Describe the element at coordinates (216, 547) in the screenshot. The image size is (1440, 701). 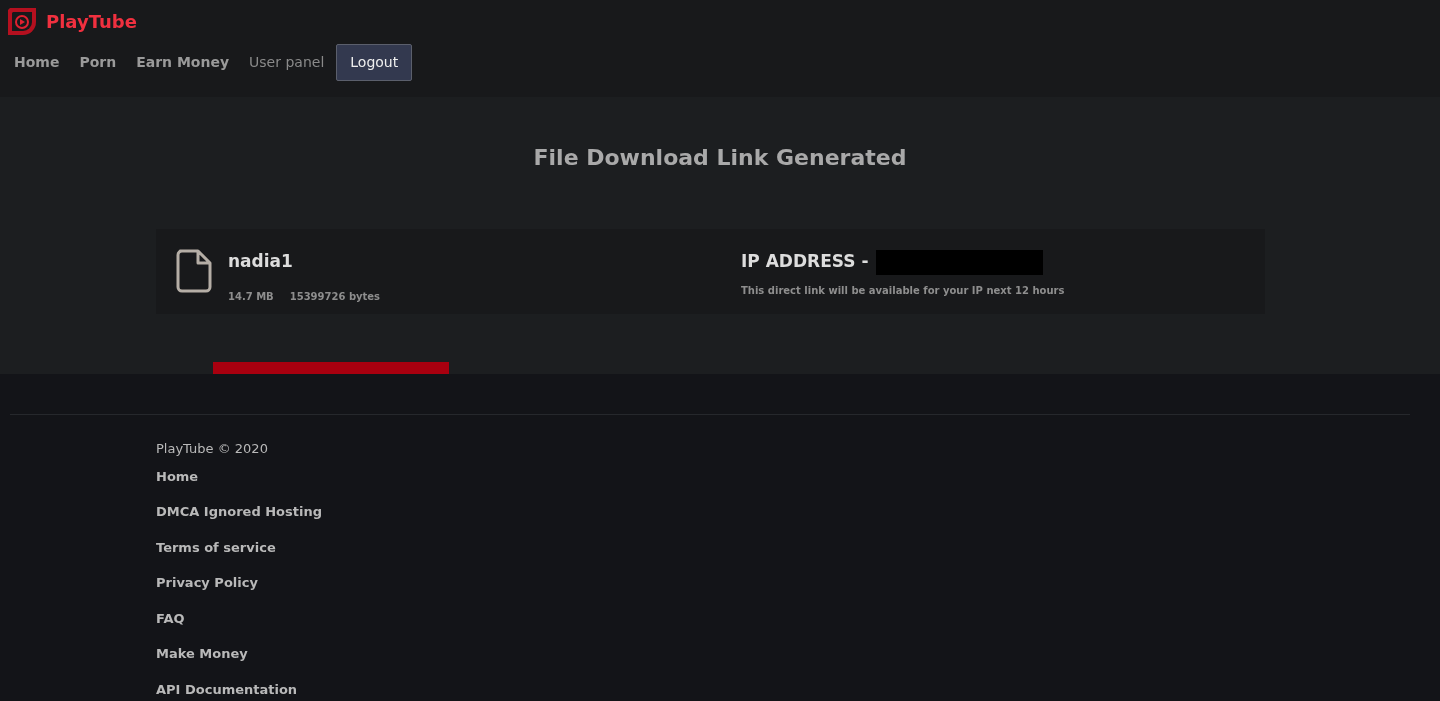
I see `footer-link: Terms of service` at that location.